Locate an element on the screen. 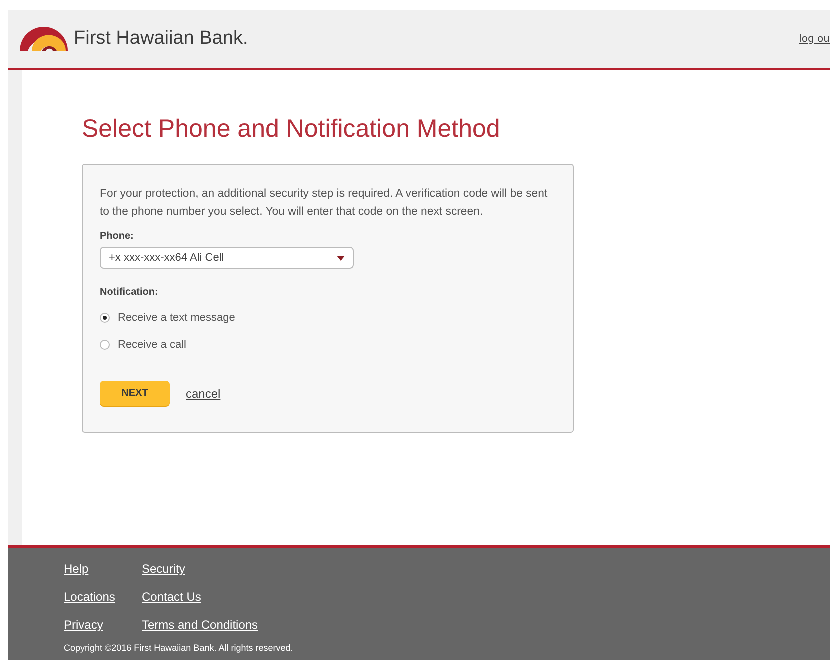 The image size is (830, 660). footer-link: Privacy is located at coordinates (84, 625).